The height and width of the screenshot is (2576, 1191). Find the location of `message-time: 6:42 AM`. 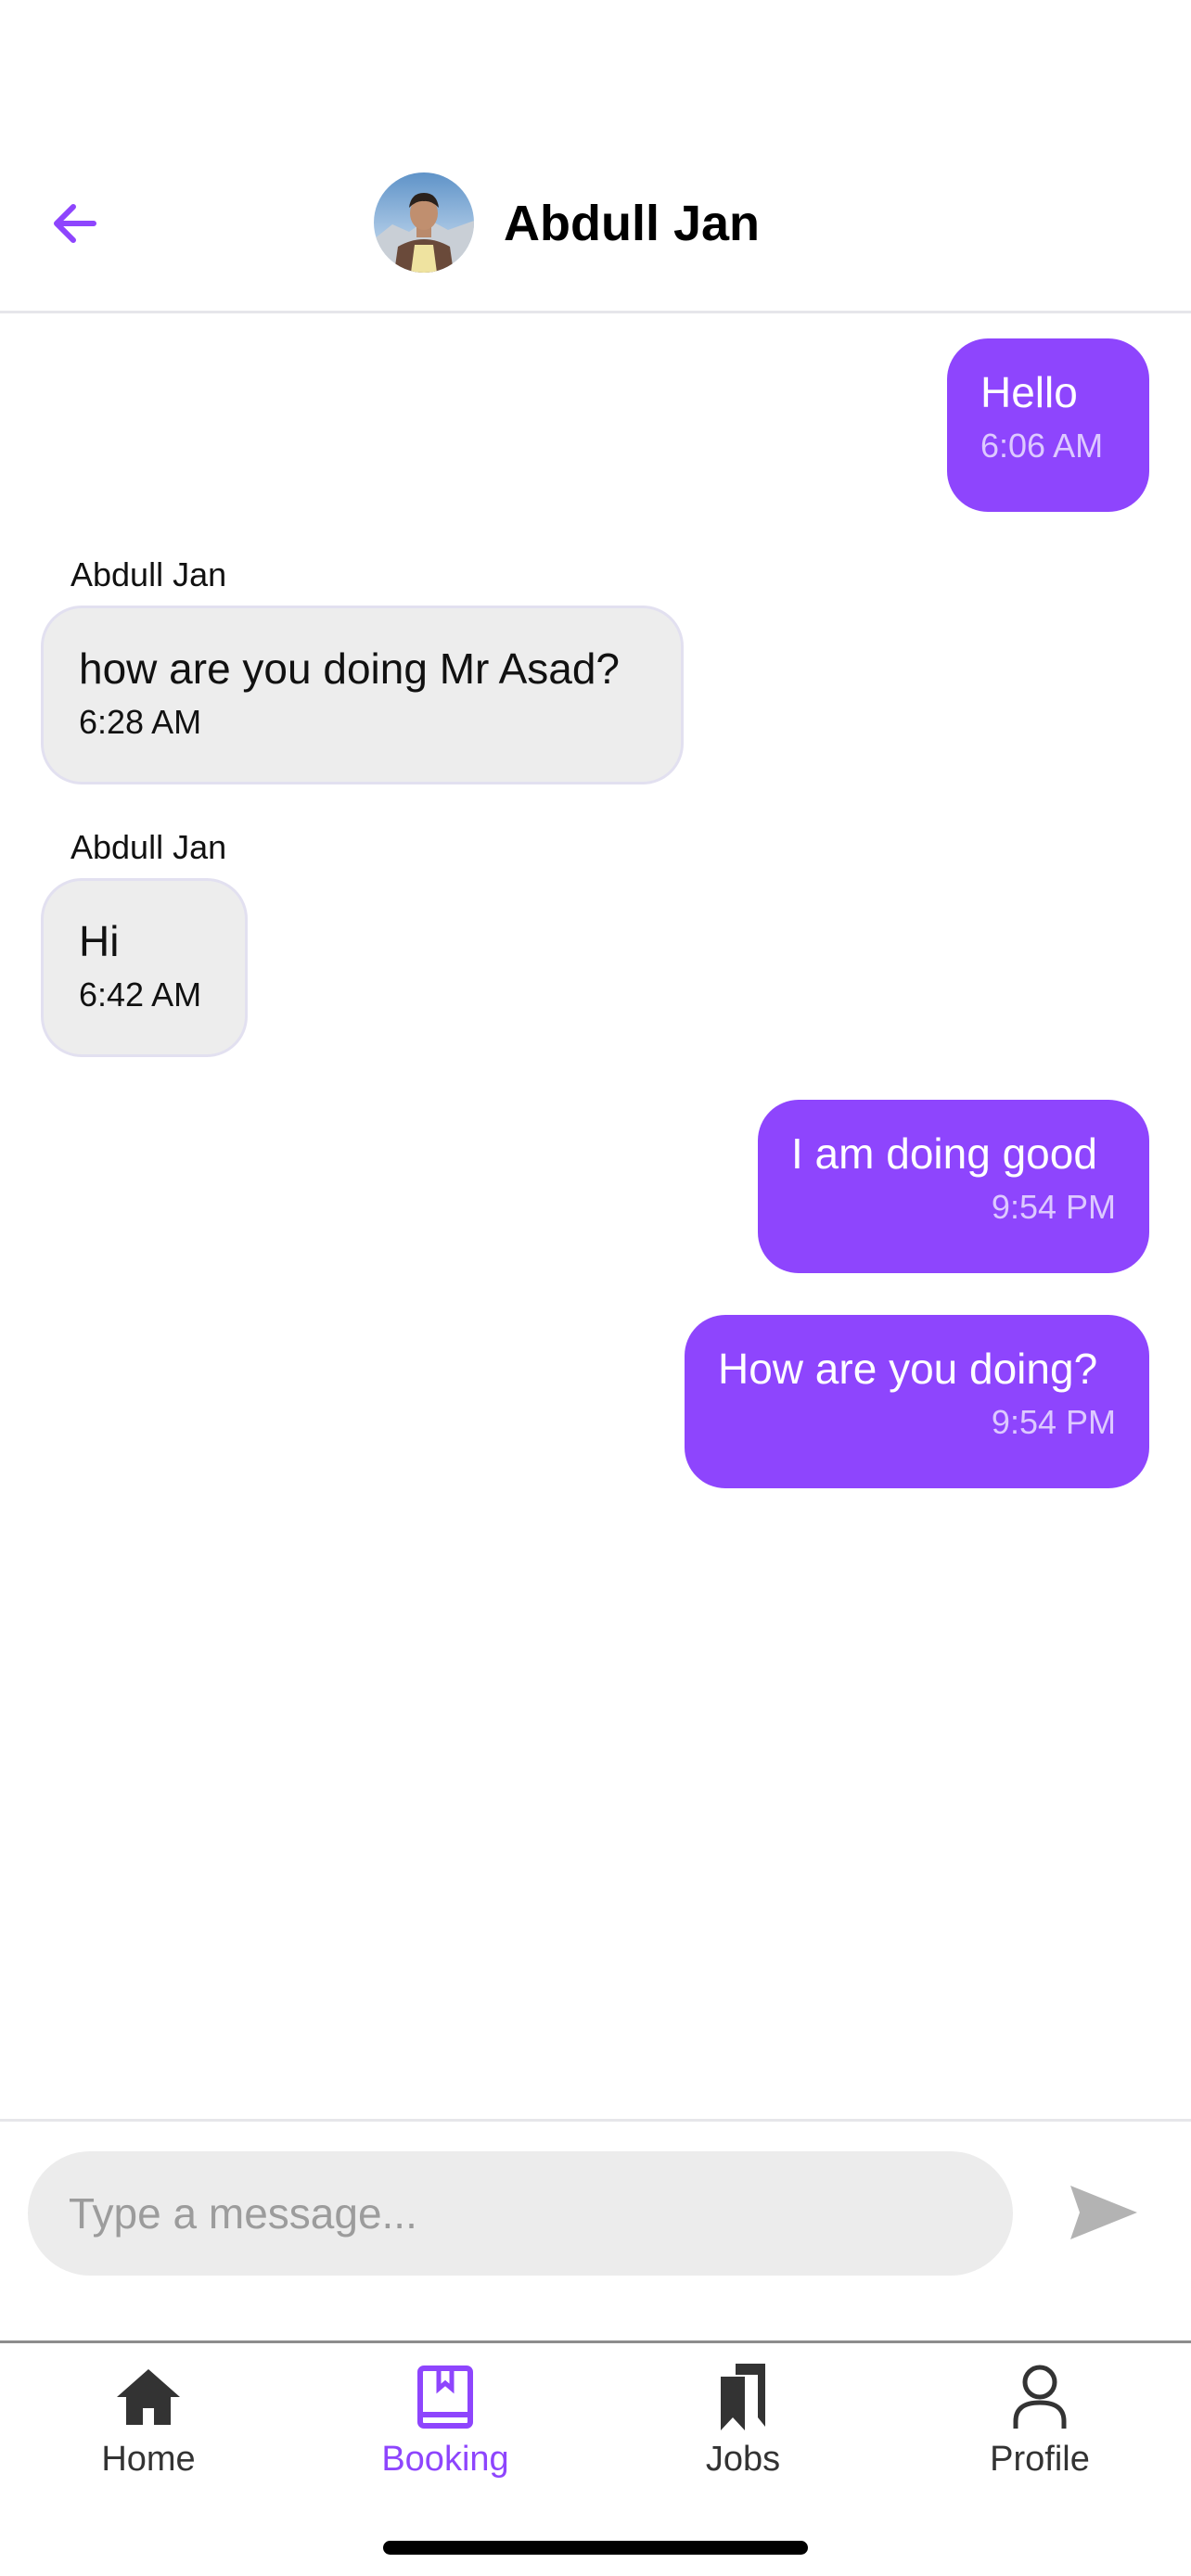

message-time: 6:42 AM is located at coordinates (140, 995).